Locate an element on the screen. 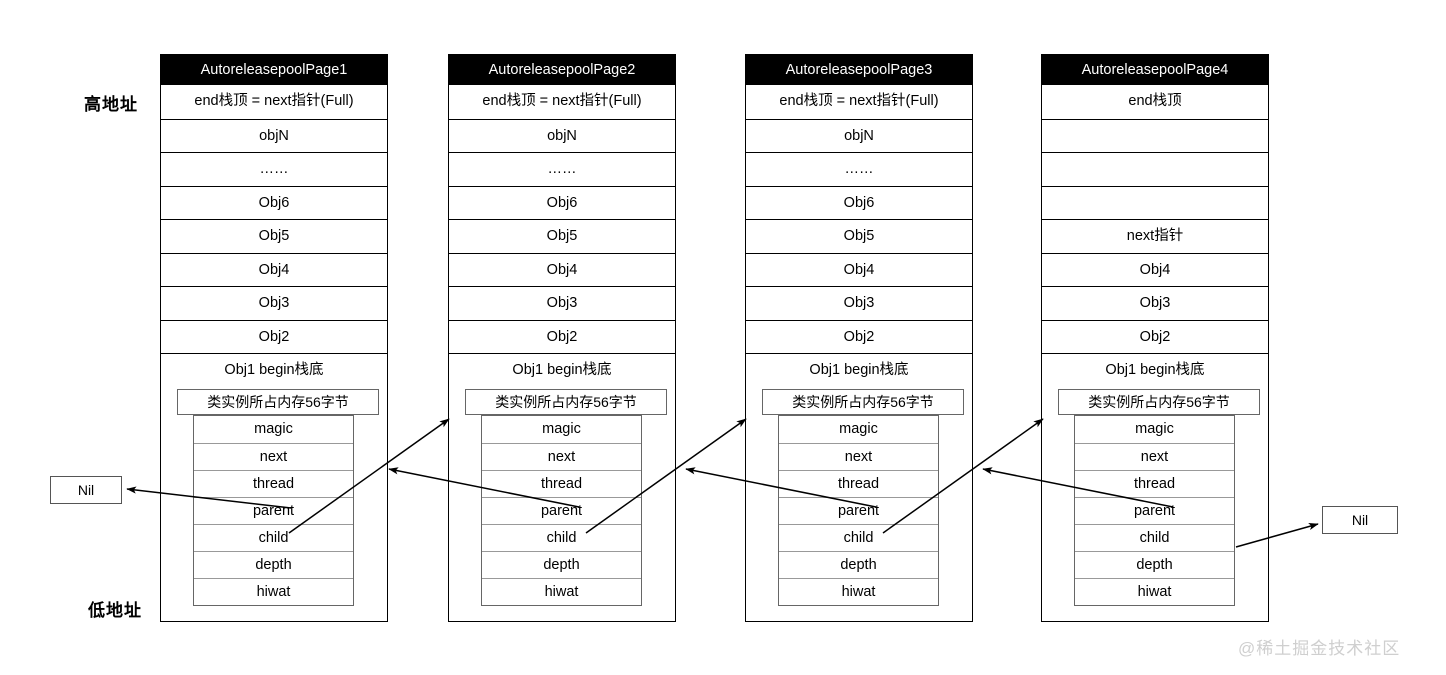 The height and width of the screenshot is (675, 1446). high-address-label: 高地址 is located at coordinates (111, 104).